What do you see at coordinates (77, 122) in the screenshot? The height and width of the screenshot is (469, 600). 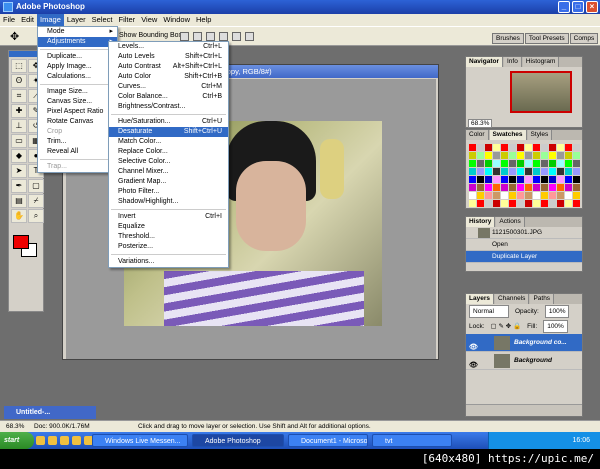 I see `menu-item-rotate-canvas: Rotate Canvas▸` at bounding box center [77, 122].